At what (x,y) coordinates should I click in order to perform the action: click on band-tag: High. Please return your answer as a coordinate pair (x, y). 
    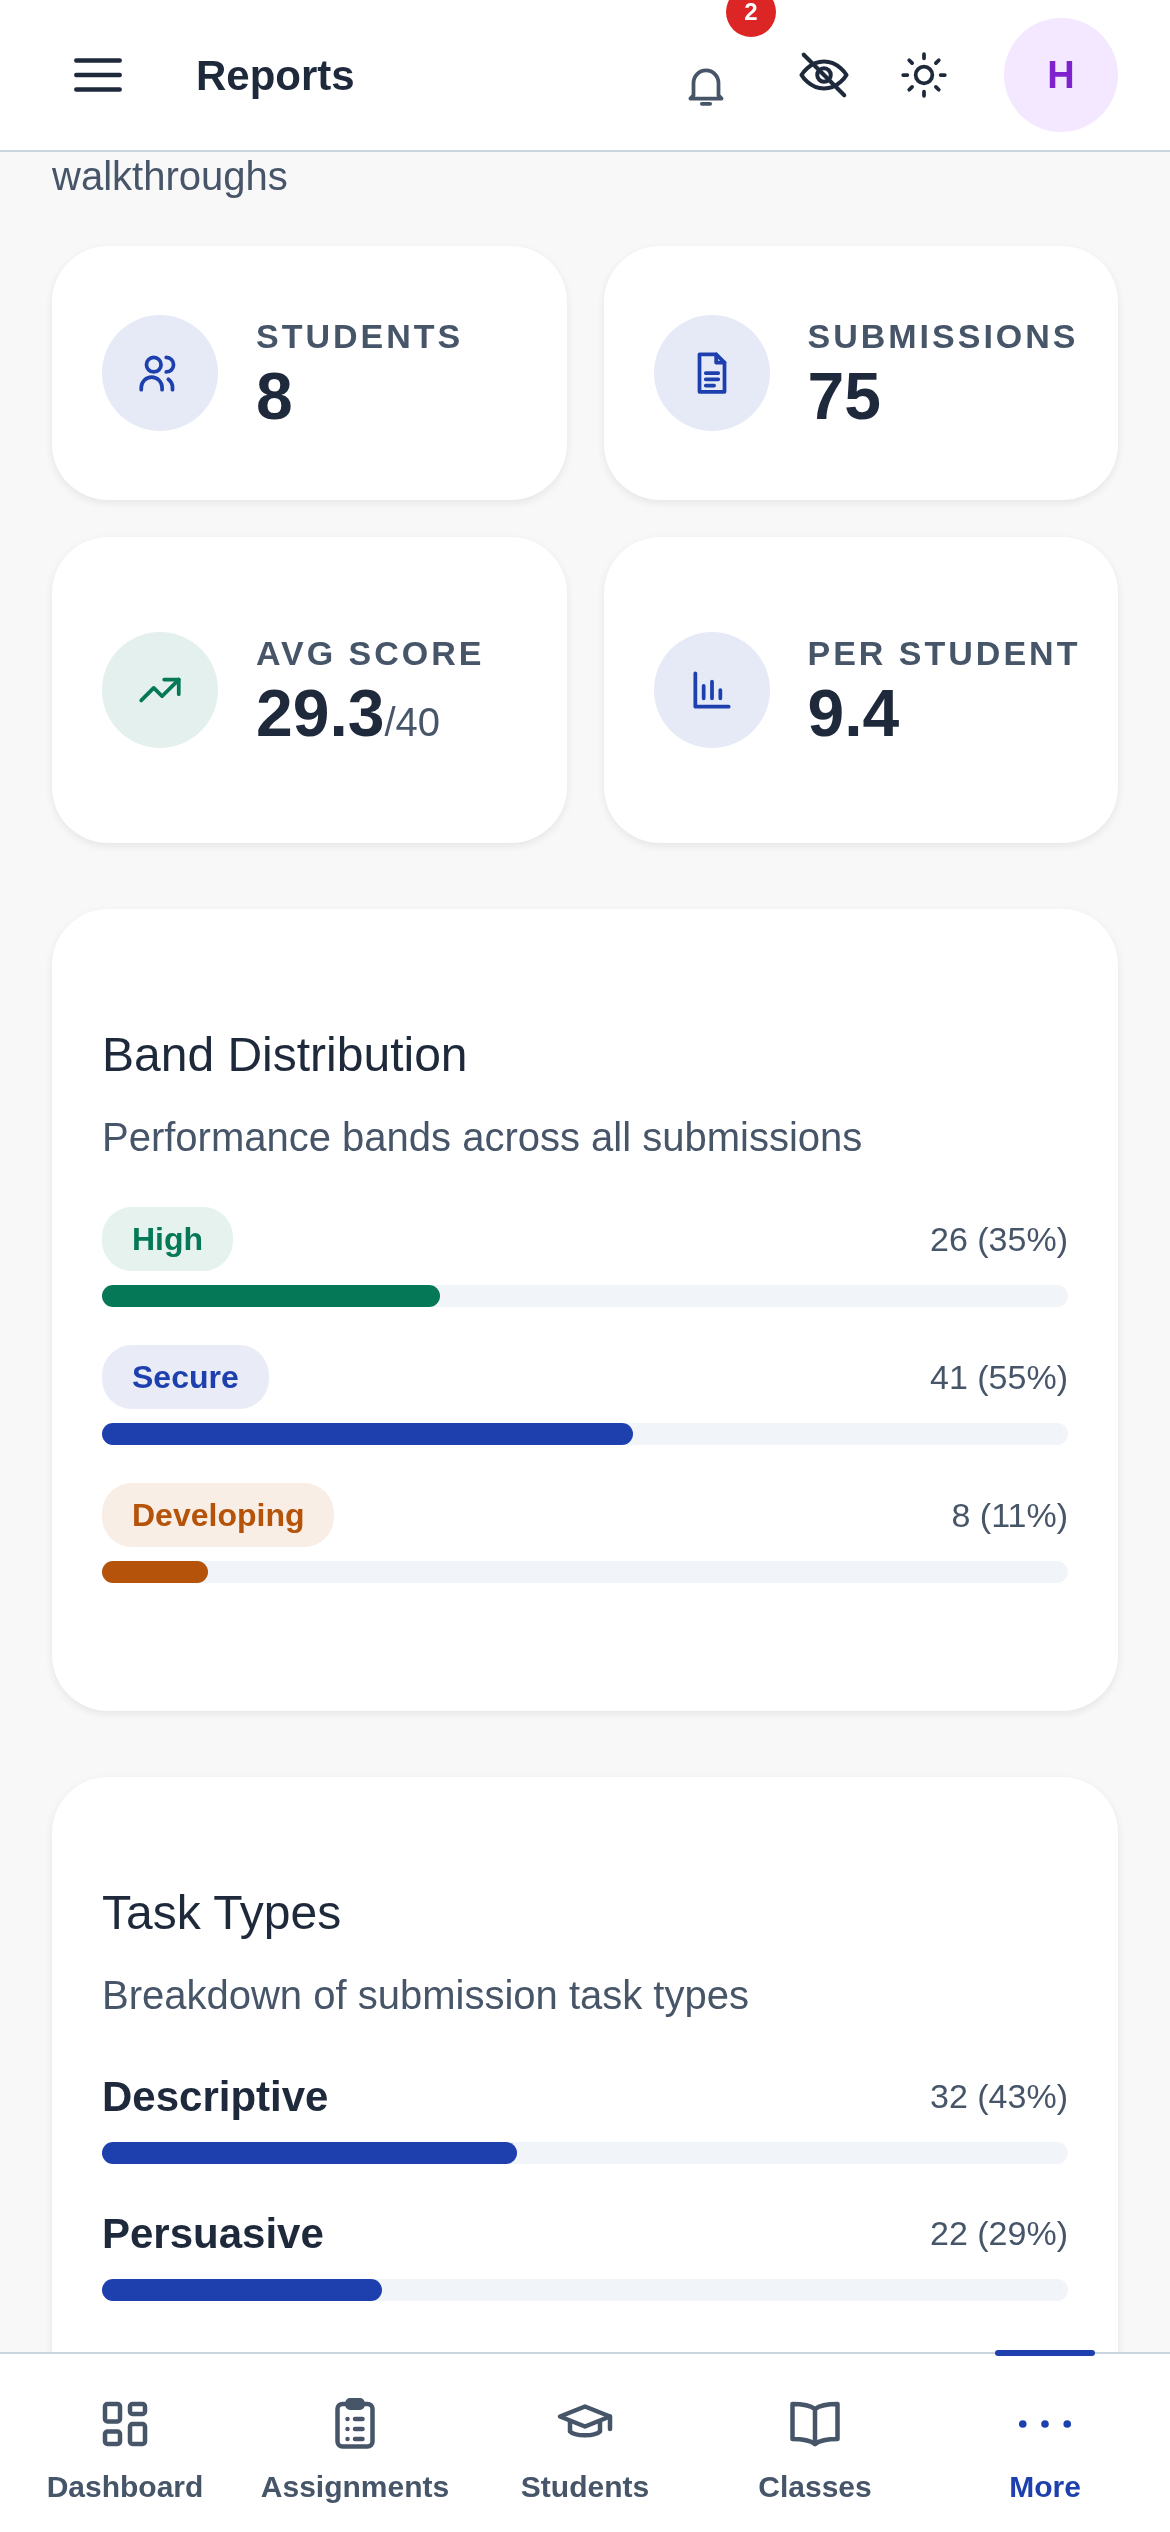
    Looking at the image, I should click on (168, 1239).